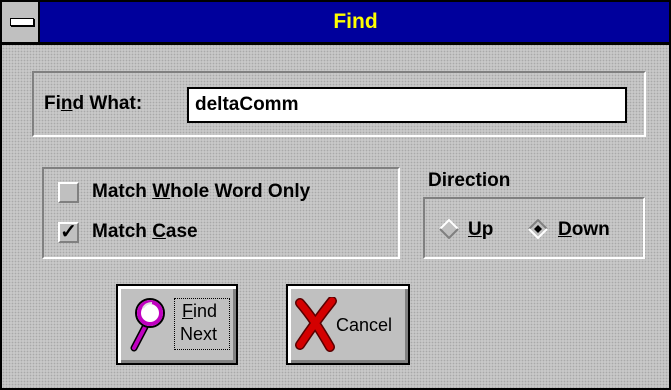 Image resolution: width=671 pixels, height=390 pixels. What do you see at coordinates (584, 230) in the screenshot?
I see `down-radio-label: Down` at bounding box center [584, 230].